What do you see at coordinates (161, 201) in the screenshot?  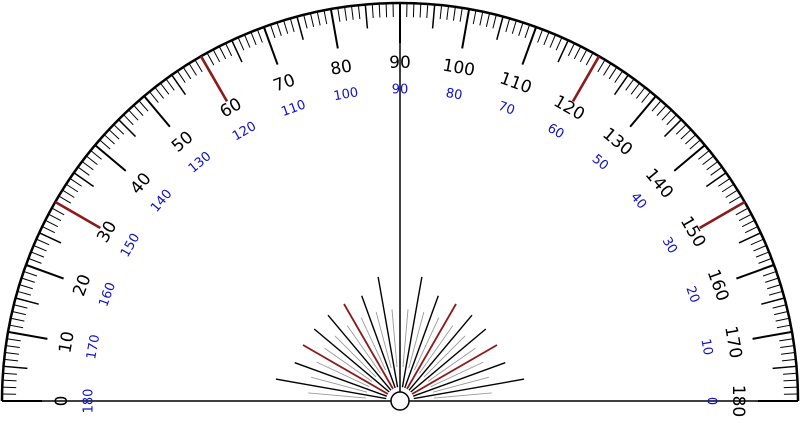 I see `inner-scale-label-40: 140` at bounding box center [161, 201].